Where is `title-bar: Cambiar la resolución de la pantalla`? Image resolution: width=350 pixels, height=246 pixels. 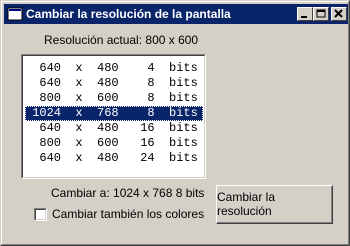
title-bar: Cambiar la resolución de la pantalla is located at coordinates (176, 14).